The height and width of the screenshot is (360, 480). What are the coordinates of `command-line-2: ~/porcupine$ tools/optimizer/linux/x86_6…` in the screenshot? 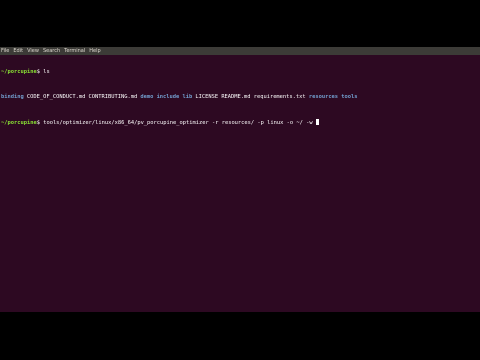 It's located at (240, 122).